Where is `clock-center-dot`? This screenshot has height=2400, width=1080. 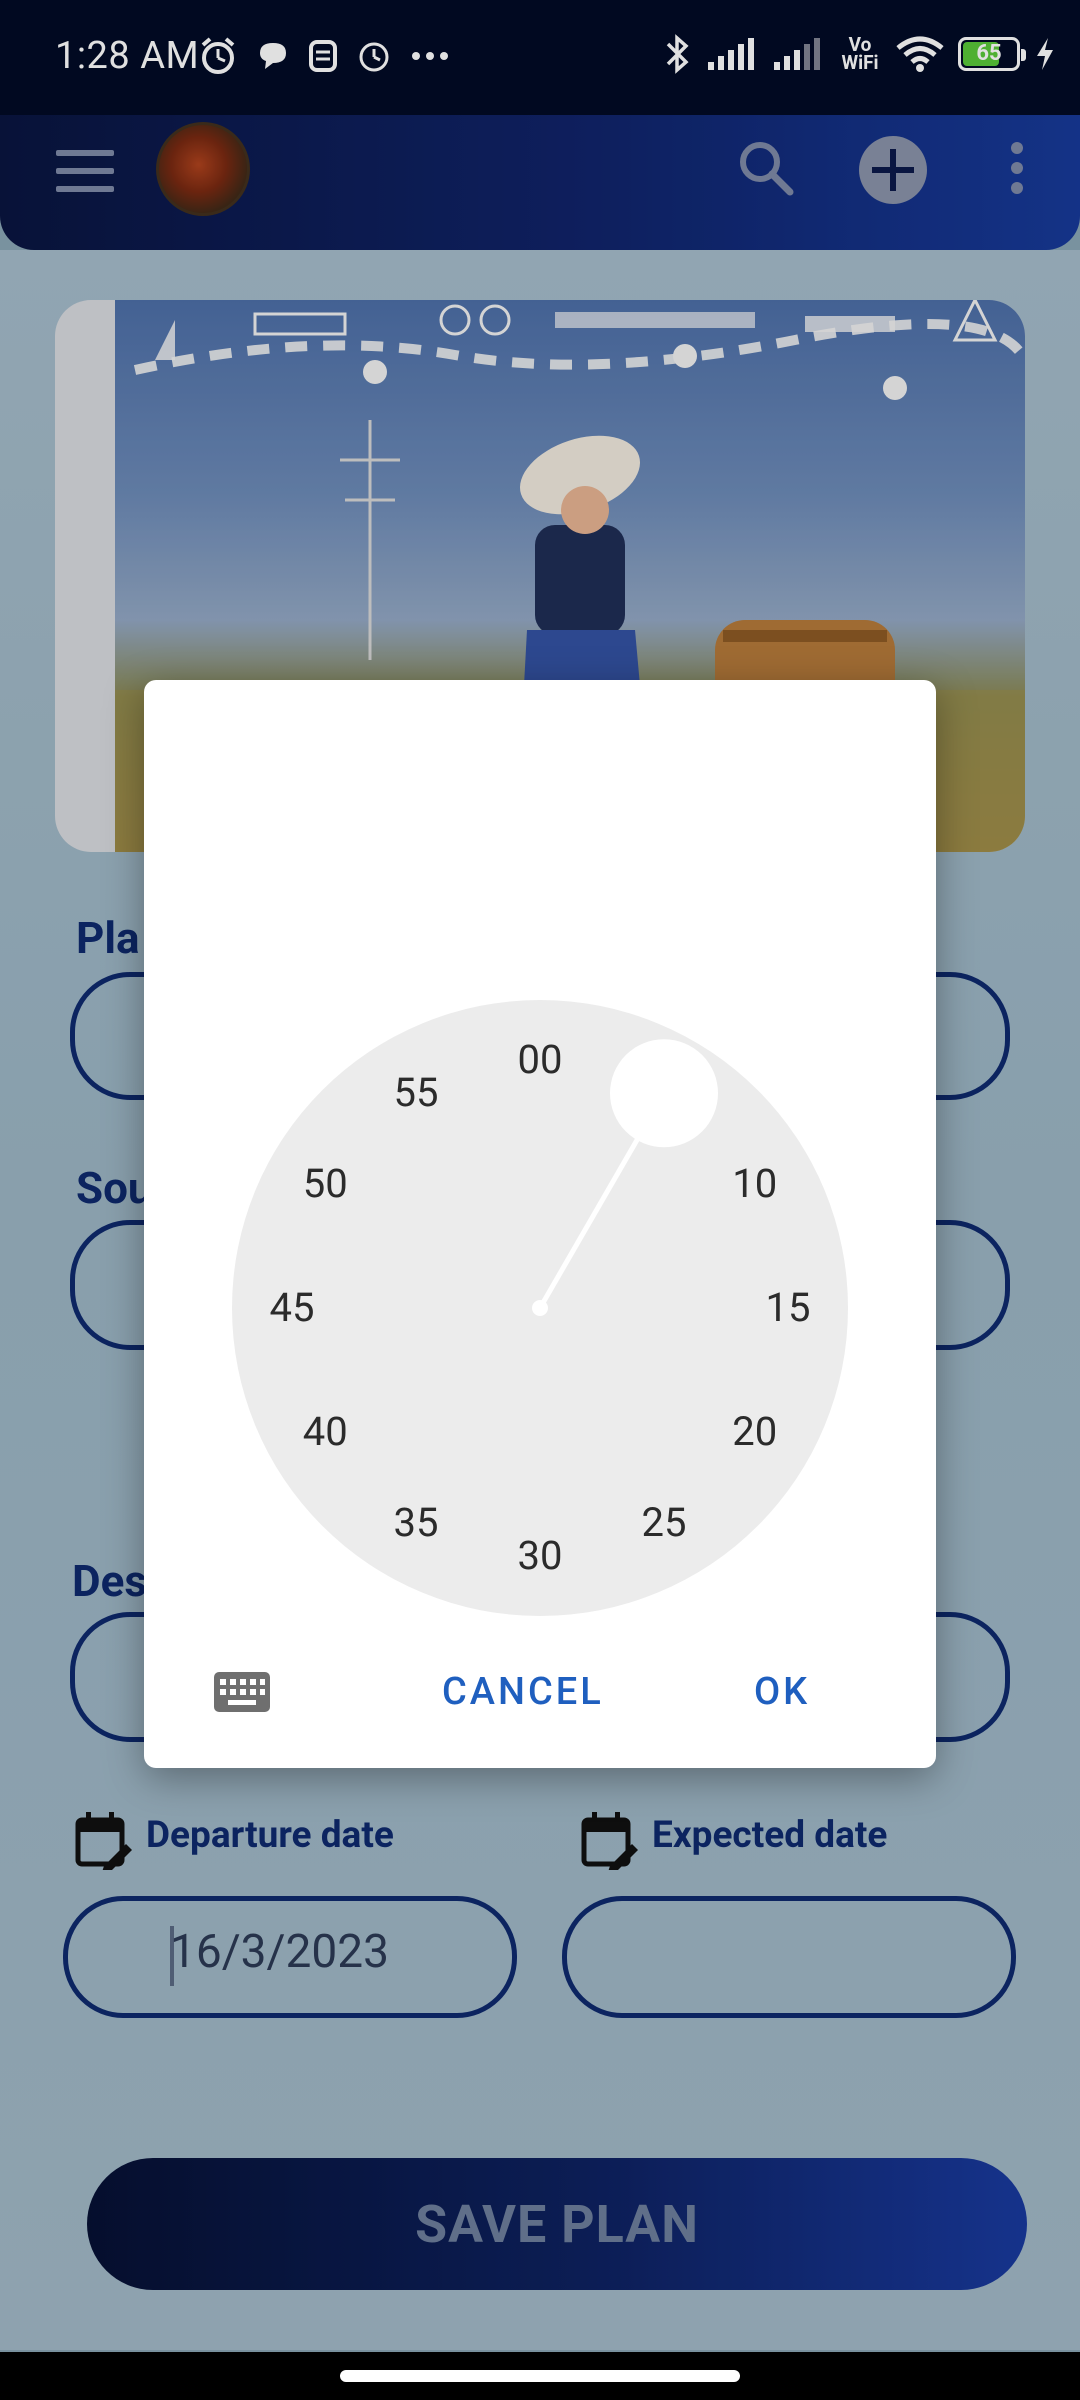
clock-center-dot is located at coordinates (540, 1308).